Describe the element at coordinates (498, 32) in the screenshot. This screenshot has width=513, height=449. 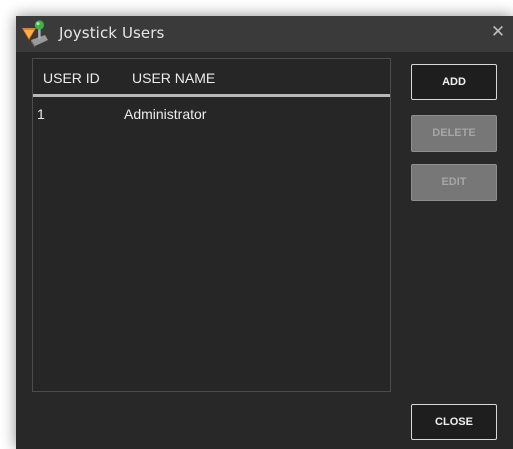
I see `close-icon: ✕` at that location.